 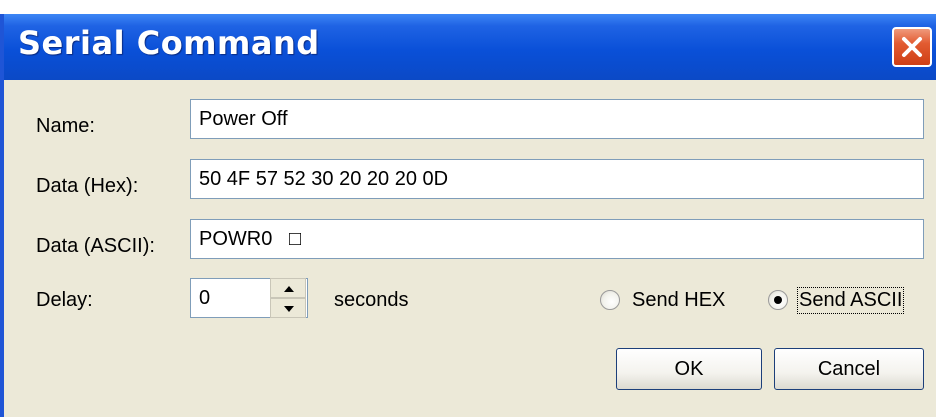 What do you see at coordinates (95, 246) in the screenshot?
I see `ascii-data-label: Data (ASCII):` at bounding box center [95, 246].